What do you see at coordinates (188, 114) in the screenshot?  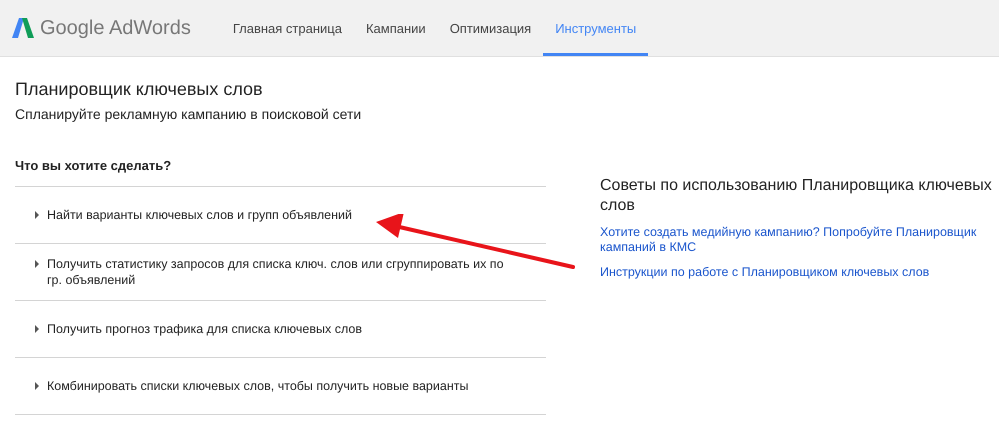 I see `page-subtitle: Спланируйте рекламную кампанию в поисковой сети` at bounding box center [188, 114].